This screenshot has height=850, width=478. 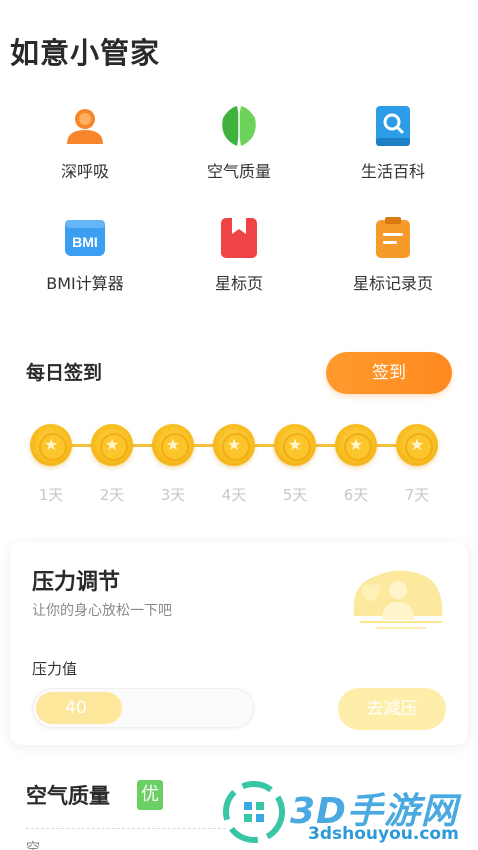 I want to click on bookmark-icon, so click(x=239, y=238).